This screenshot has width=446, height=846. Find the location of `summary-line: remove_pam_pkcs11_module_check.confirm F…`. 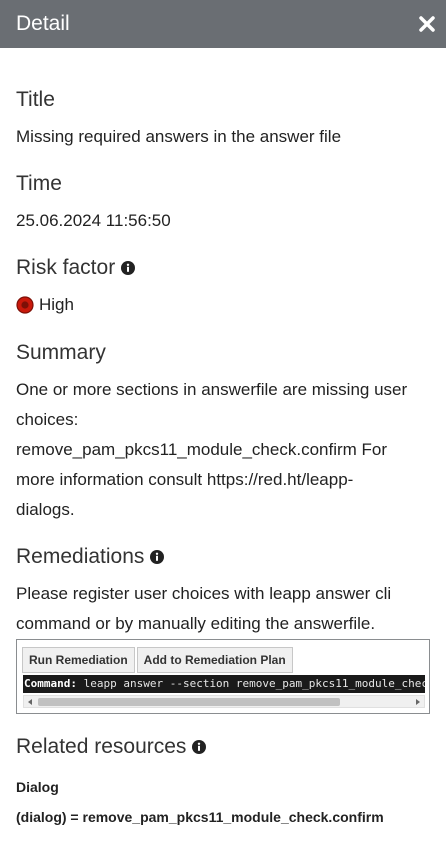

summary-line: remove_pam_pkcs11_module_check.confirm F… is located at coordinates (202, 449).